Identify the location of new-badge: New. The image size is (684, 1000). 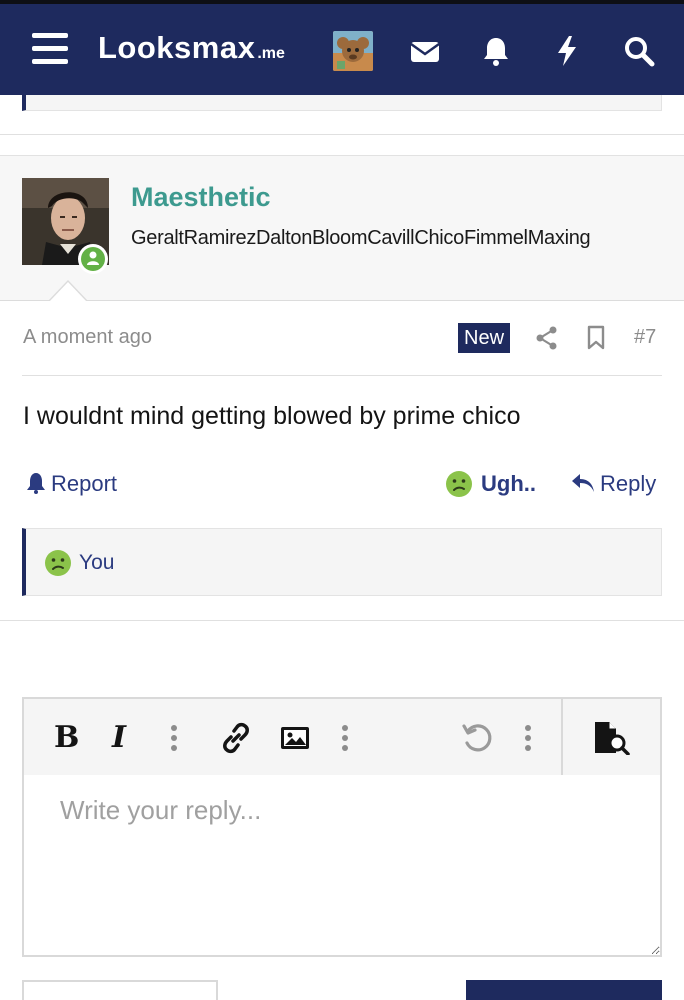
(484, 338).